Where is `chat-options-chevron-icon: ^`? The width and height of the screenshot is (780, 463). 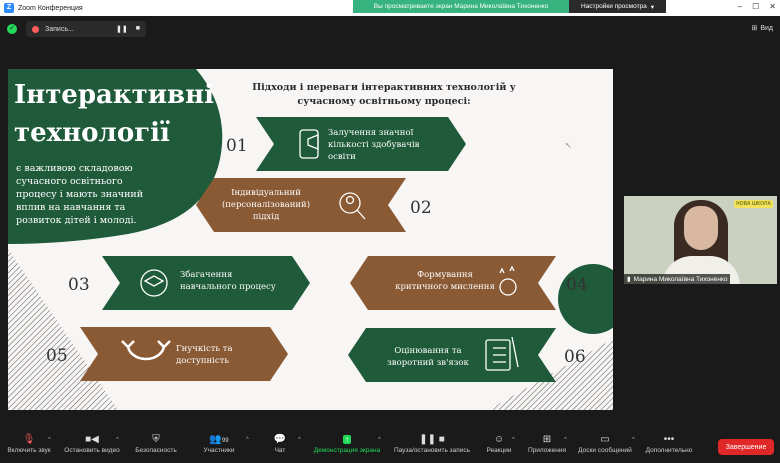
chat-options-chevron-icon: ^ is located at coordinates (299, 440).